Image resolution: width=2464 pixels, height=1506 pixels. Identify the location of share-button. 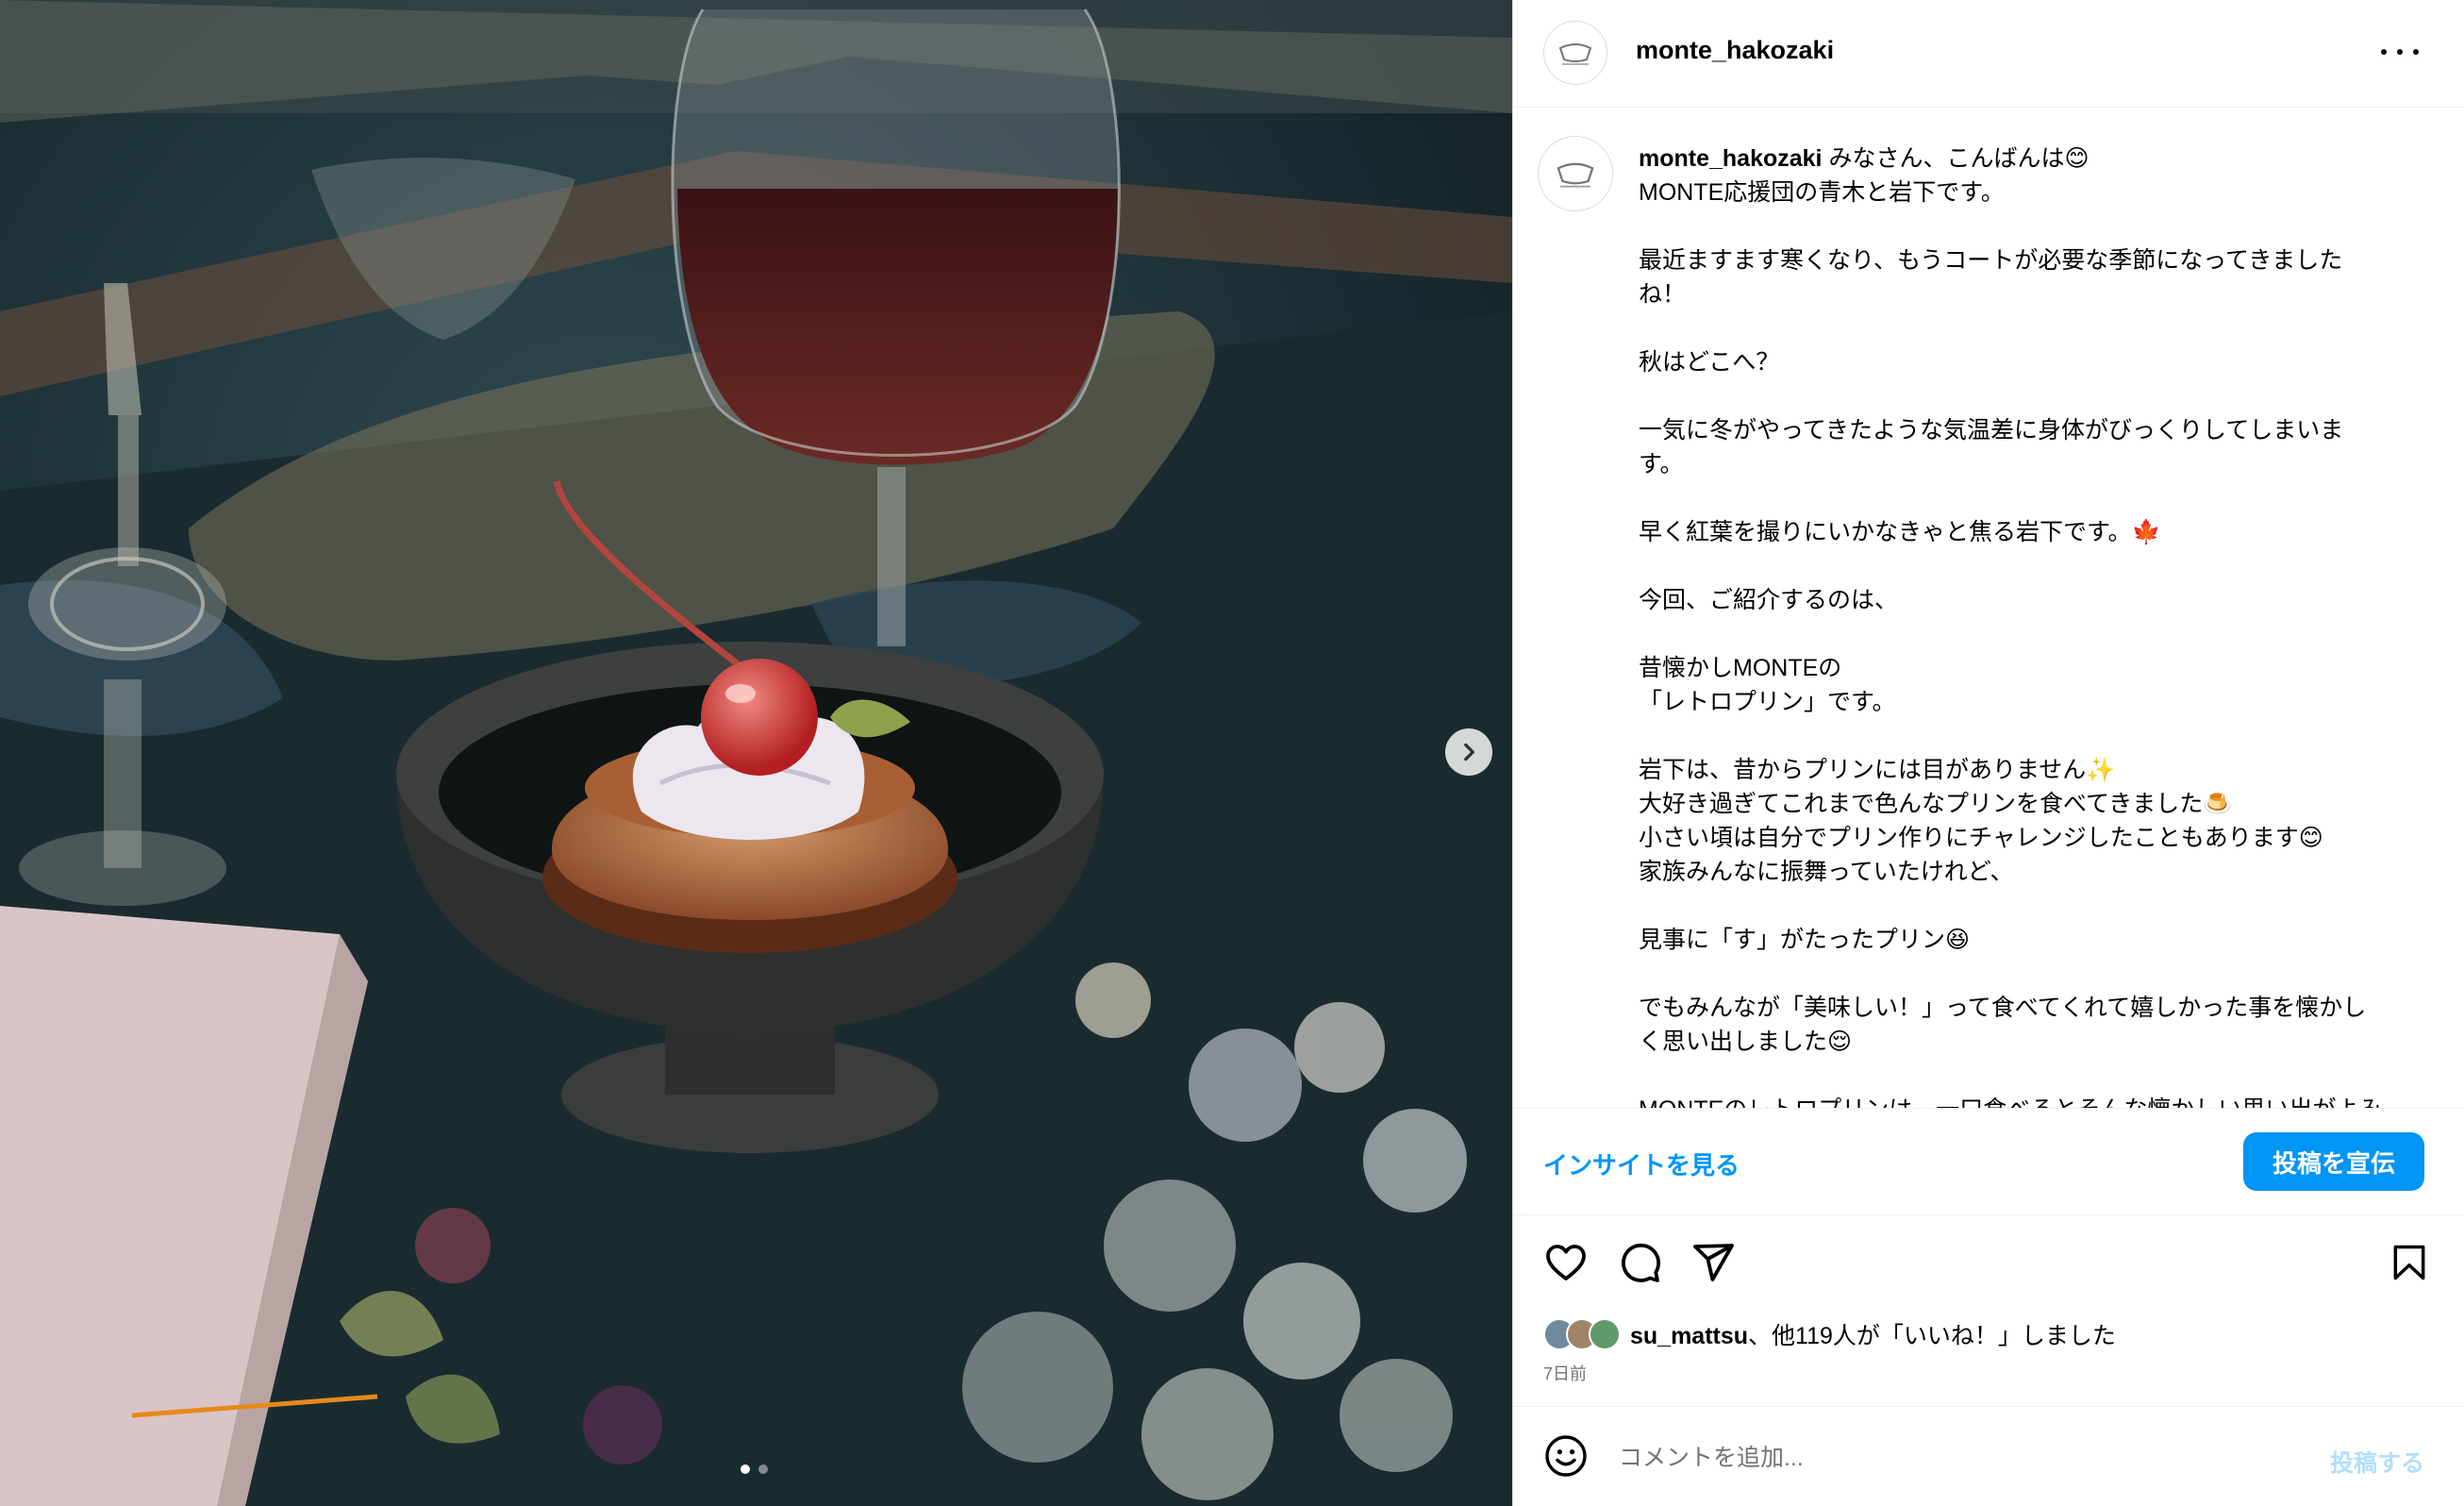
(1714, 1262).